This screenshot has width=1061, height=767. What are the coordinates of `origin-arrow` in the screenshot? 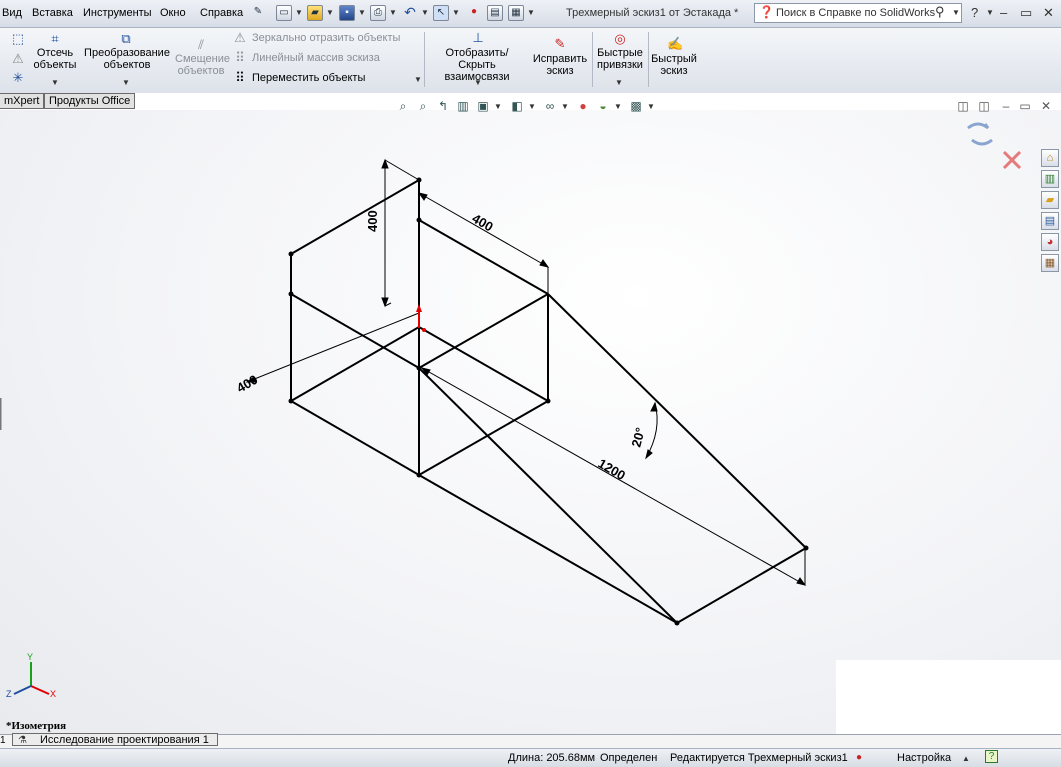 It's located at (419, 308).